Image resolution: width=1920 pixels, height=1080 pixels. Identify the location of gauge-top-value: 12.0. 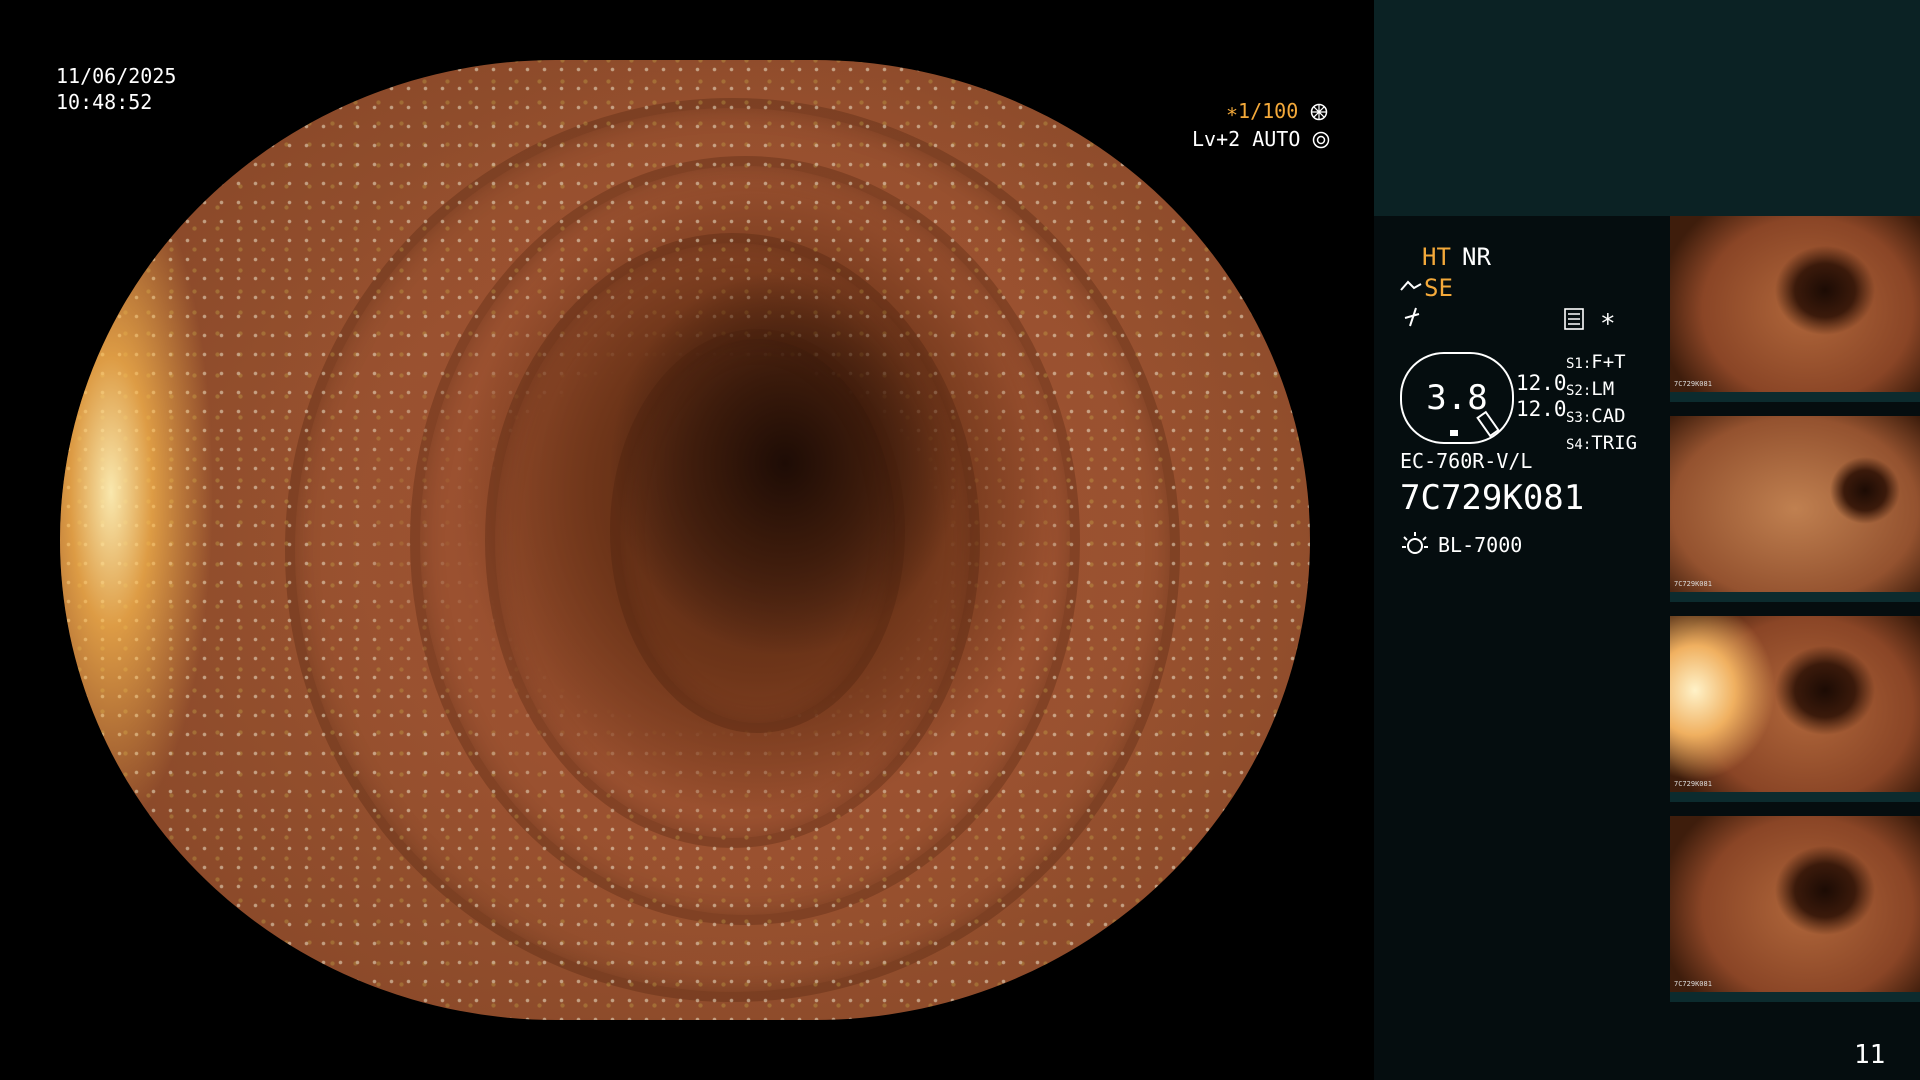
(1541, 383).